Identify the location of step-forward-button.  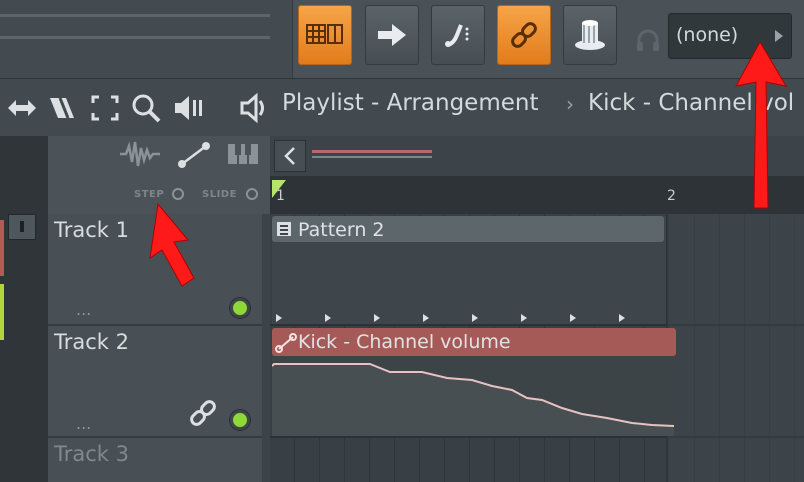
(392, 35).